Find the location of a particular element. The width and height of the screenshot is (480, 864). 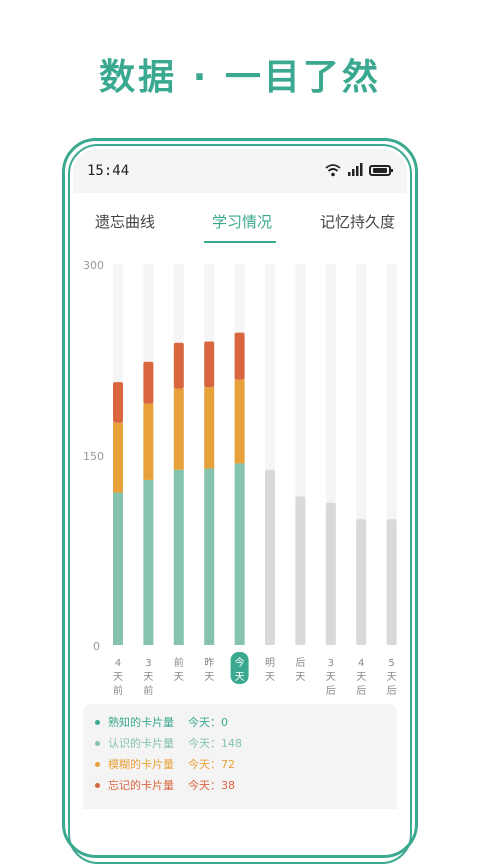

x-tick-label: 5 is located at coordinates (391, 663).